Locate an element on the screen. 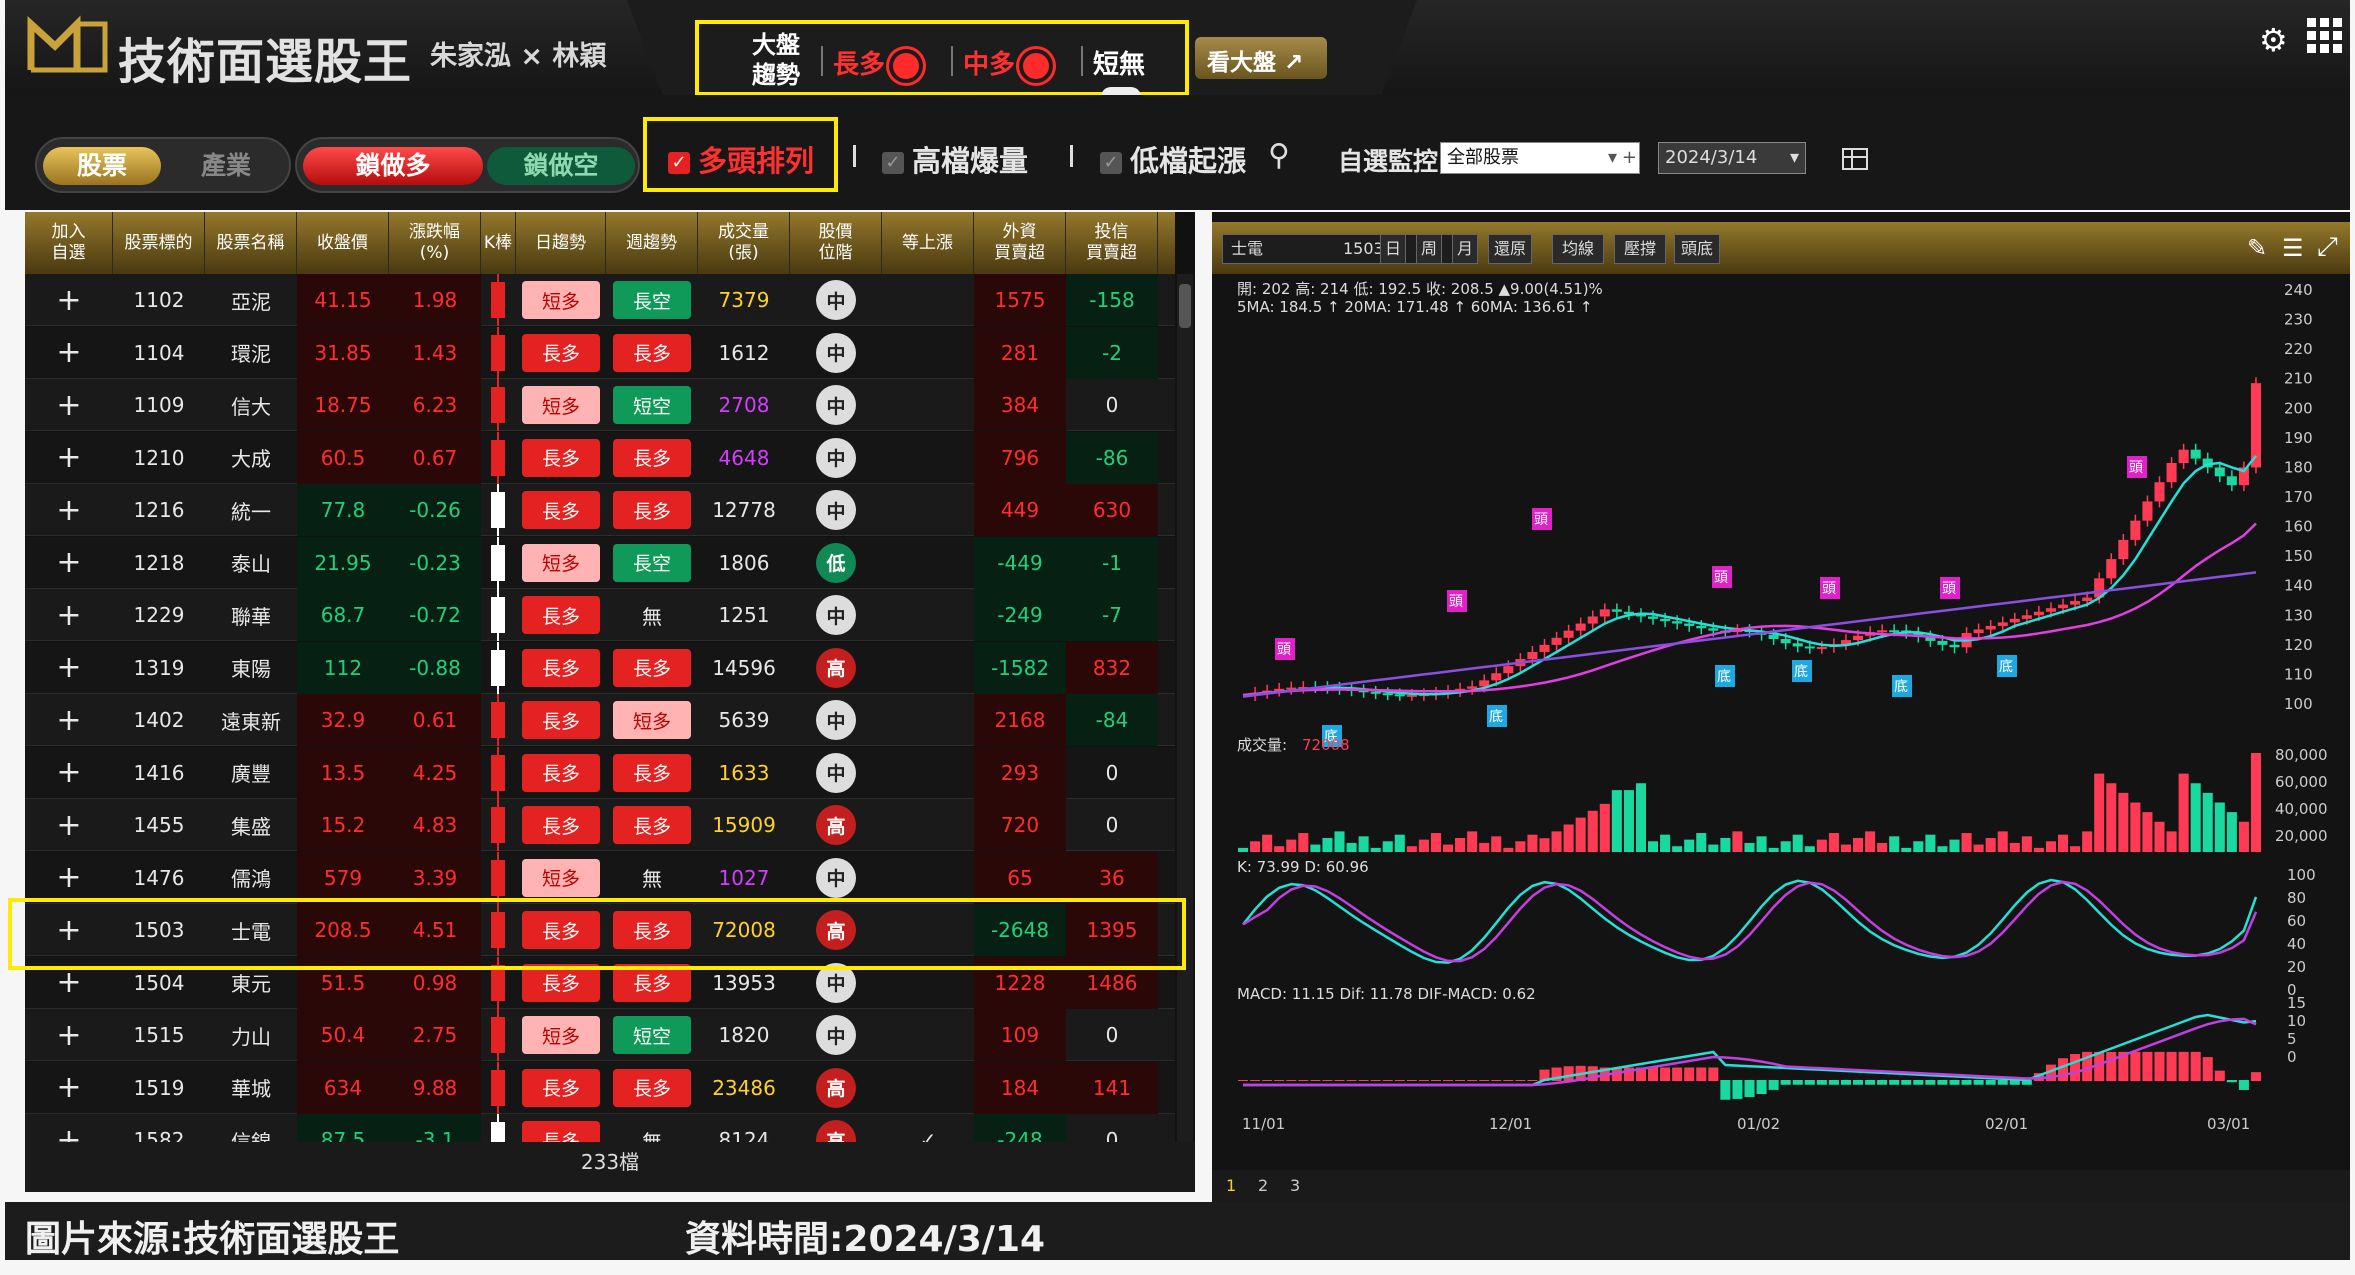 Image resolution: width=2355 pixels, height=1275 pixels. foreign-cell: 281 is located at coordinates (1020, 352).